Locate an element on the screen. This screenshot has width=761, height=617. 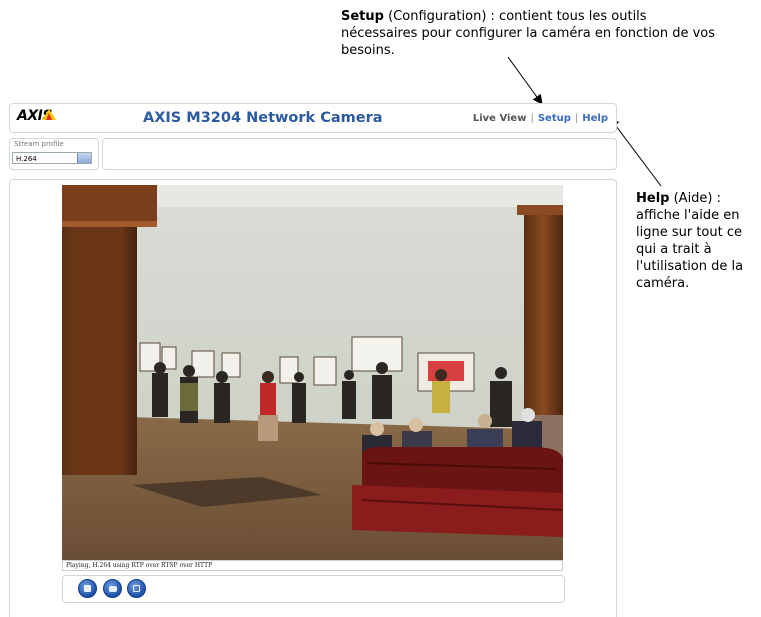
camera-icon is located at coordinates (113, 589).